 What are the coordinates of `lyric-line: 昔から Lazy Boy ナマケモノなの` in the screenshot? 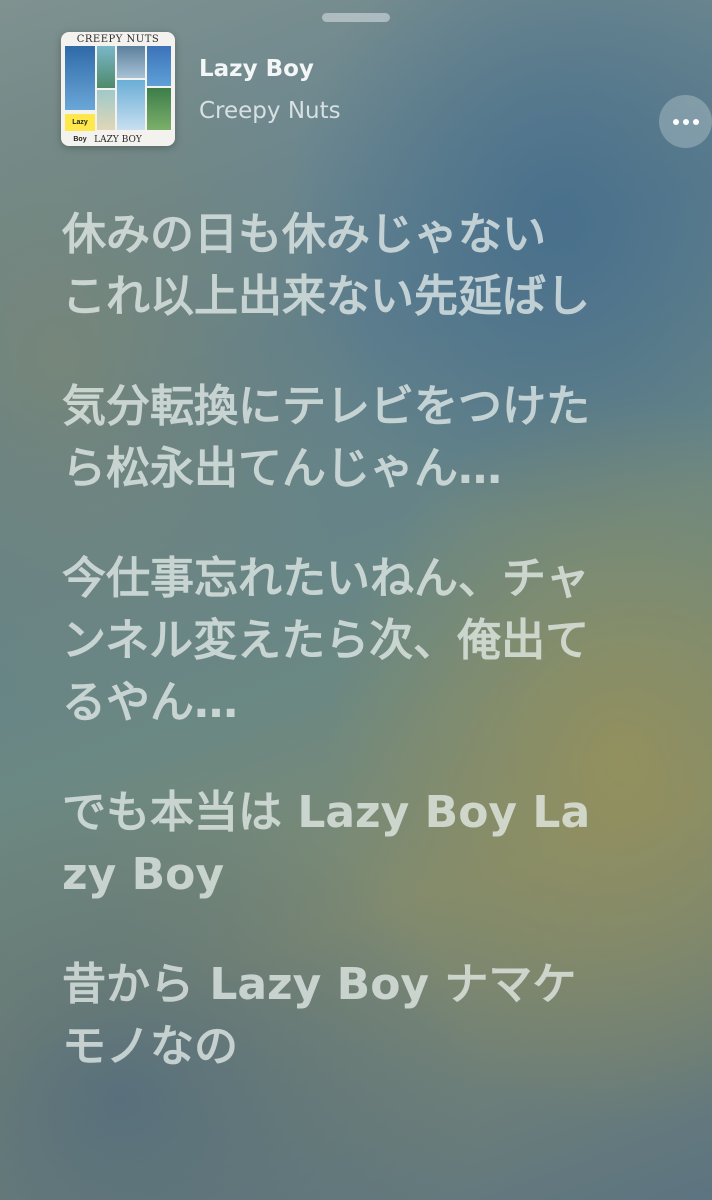 It's located at (330, 1016).